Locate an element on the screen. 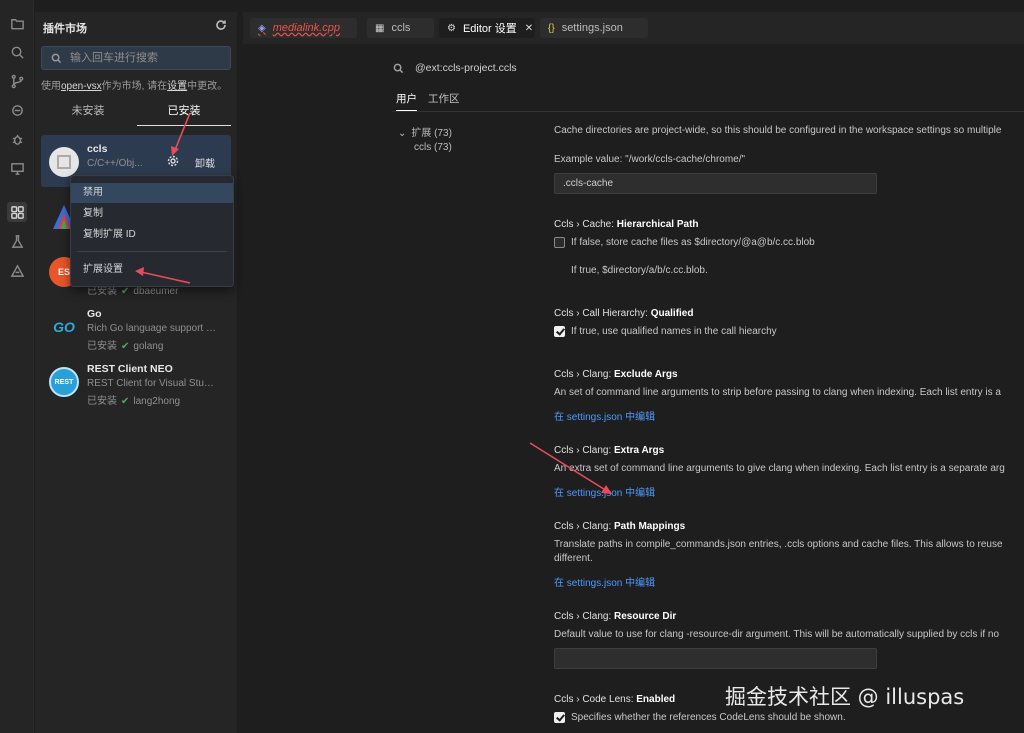  tab-label: settings.json is located at coordinates (592, 28).